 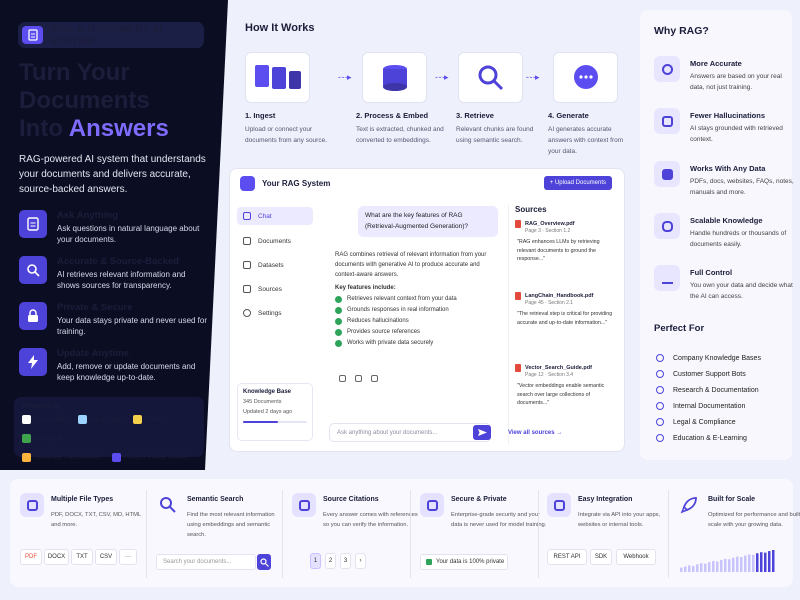 What do you see at coordinates (271, 265) in the screenshot?
I see `nav-label: Datasets` at bounding box center [271, 265].